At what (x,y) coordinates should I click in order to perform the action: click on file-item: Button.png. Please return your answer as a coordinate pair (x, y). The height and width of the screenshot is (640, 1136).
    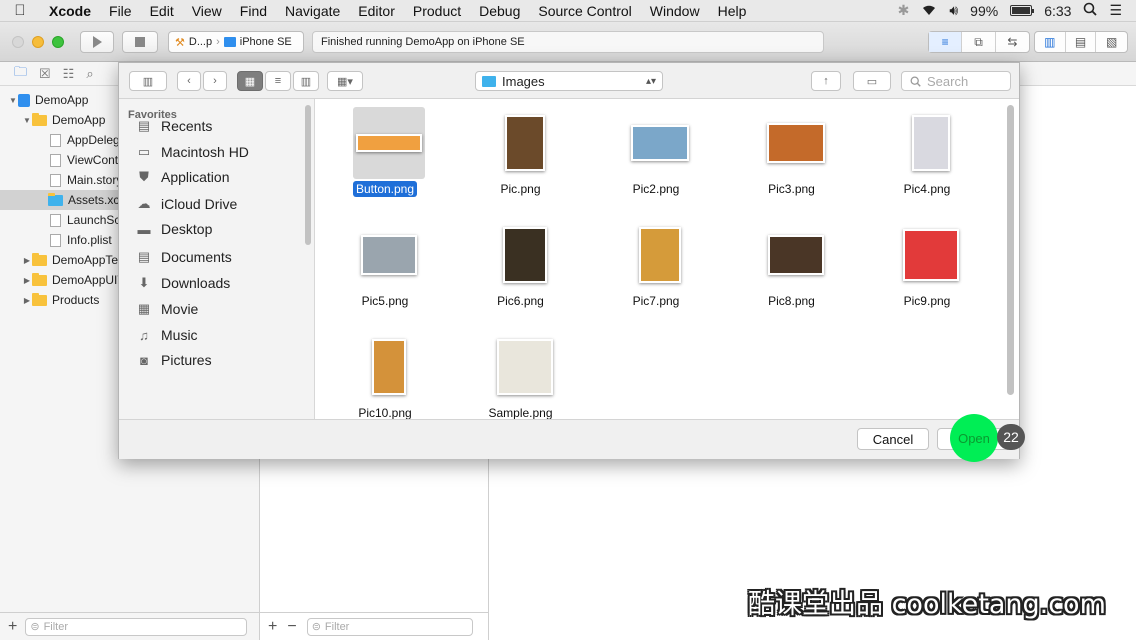
    Looking at the image, I should click on (385, 156).